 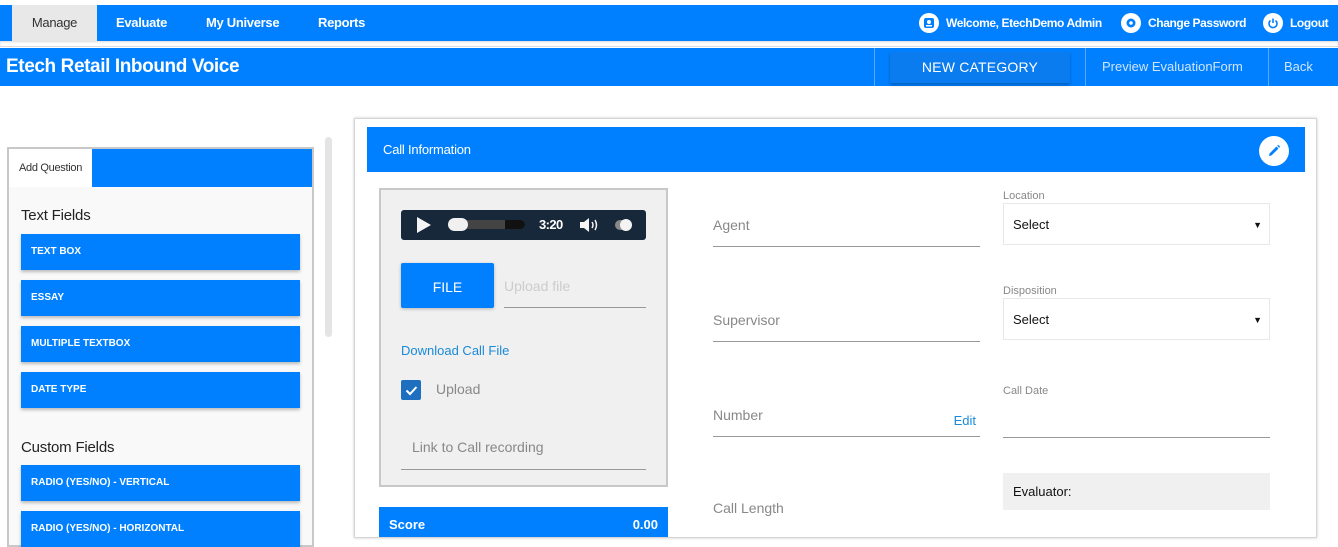 I want to click on disposition-select: Select ▼, so click(x=1136, y=319).